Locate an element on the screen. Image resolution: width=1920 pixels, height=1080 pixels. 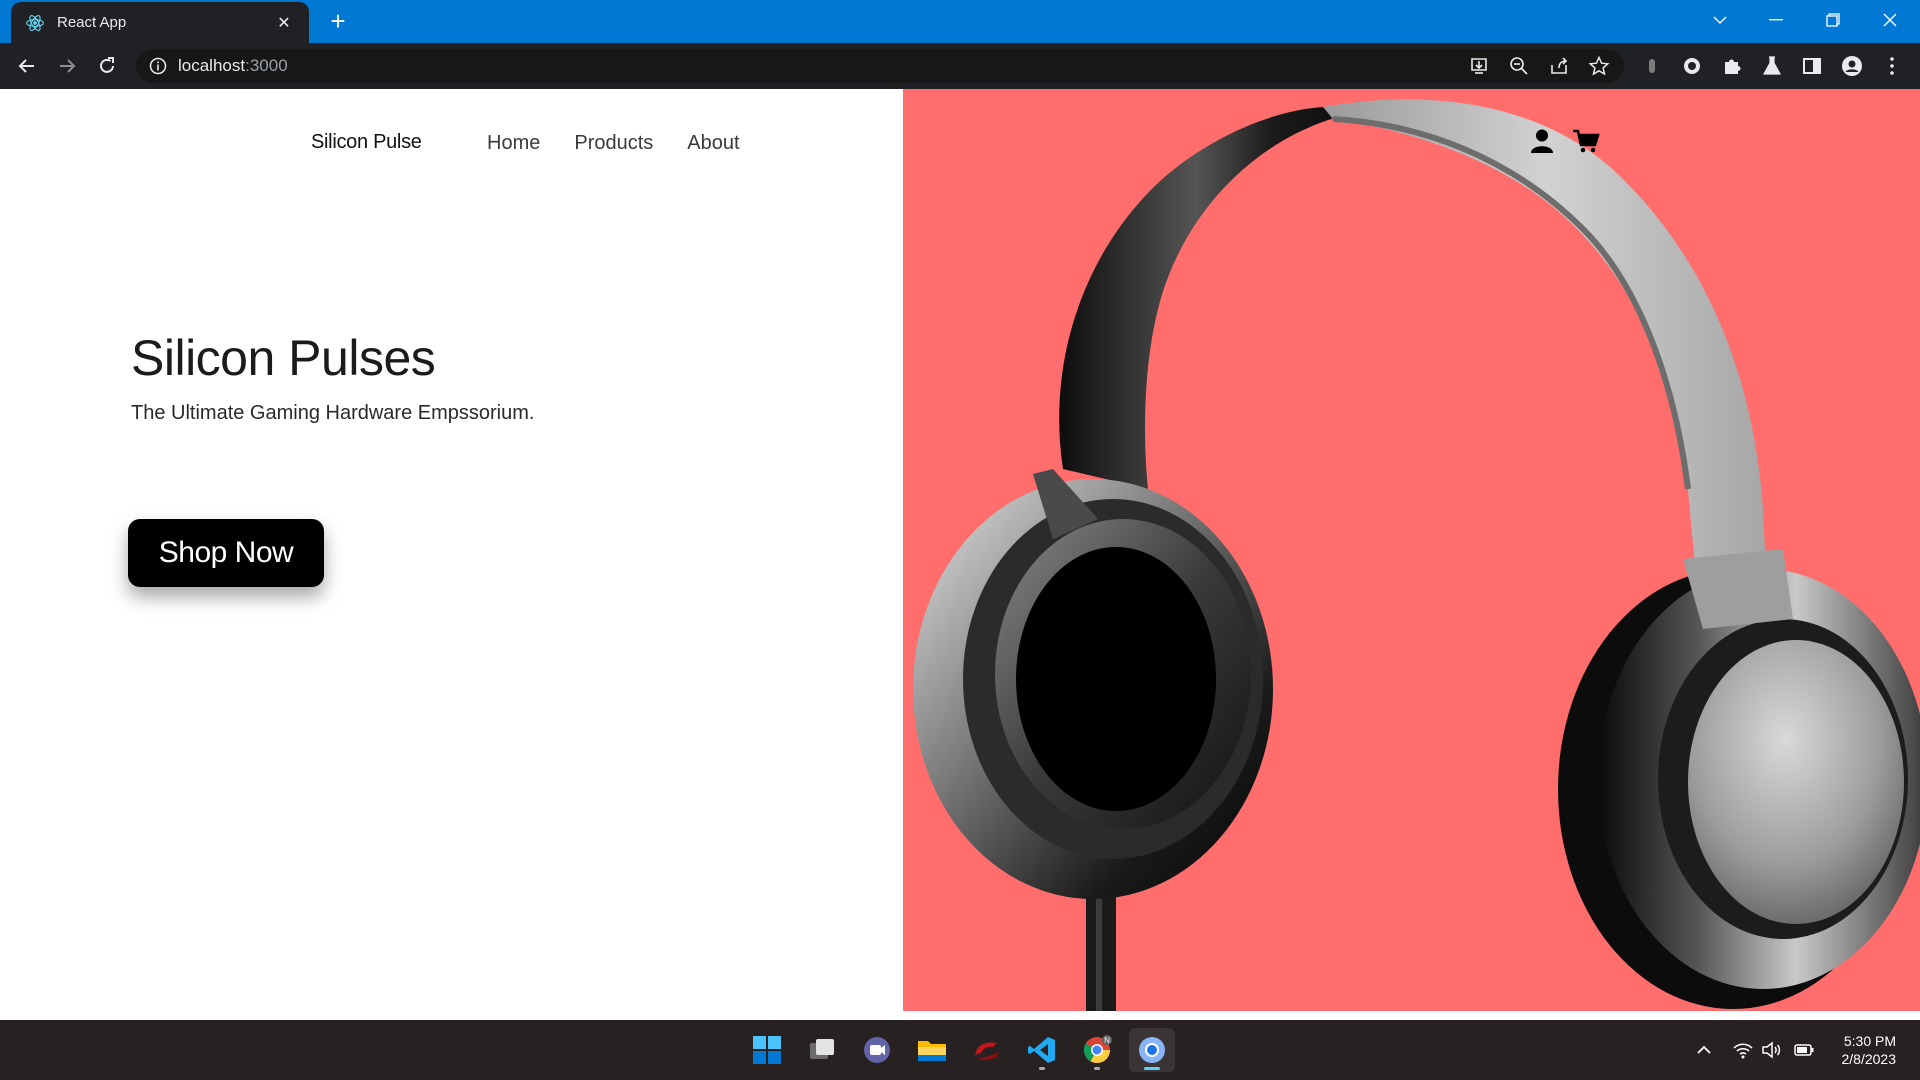
windows-start-icon is located at coordinates (767, 1050).